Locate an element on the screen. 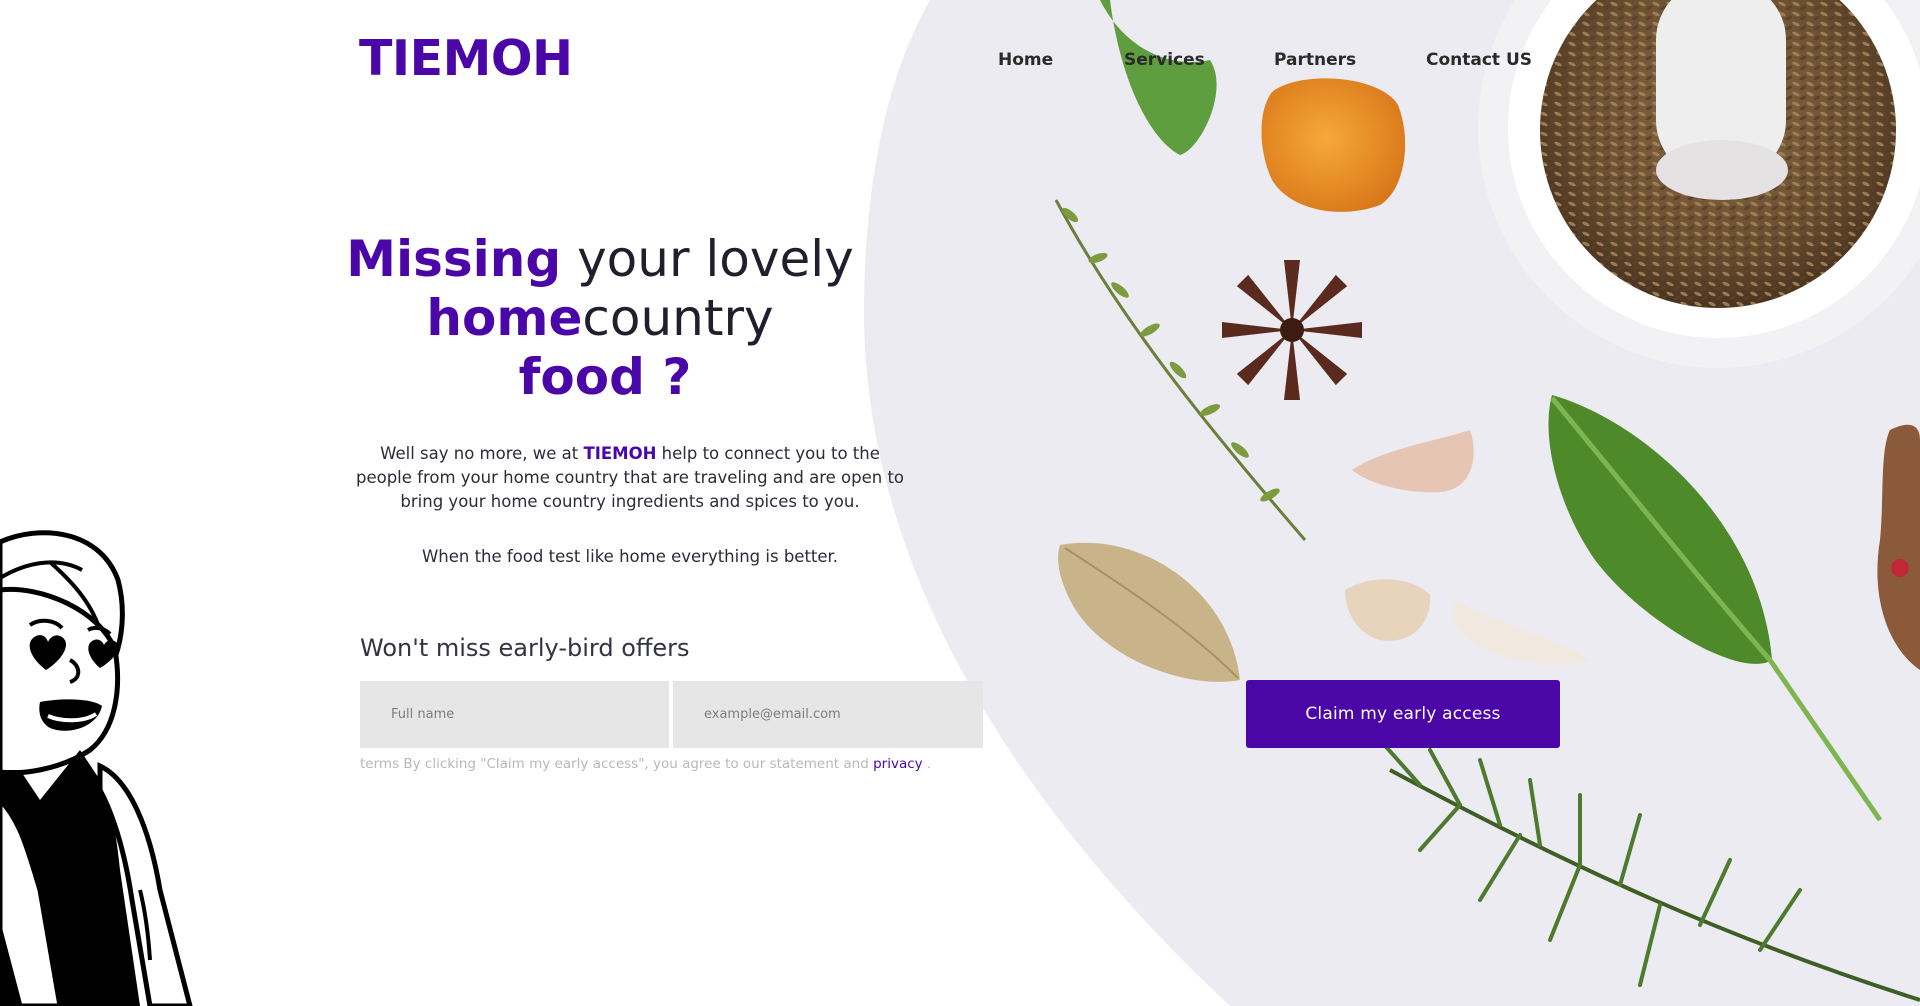 This screenshot has height=1006, width=1920. headline-line-3: food ? is located at coordinates (600, 377).